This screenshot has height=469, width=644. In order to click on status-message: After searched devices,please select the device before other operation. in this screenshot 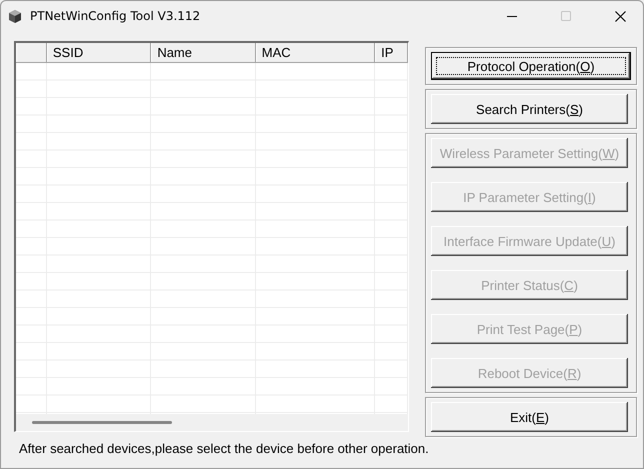, I will do `click(224, 448)`.